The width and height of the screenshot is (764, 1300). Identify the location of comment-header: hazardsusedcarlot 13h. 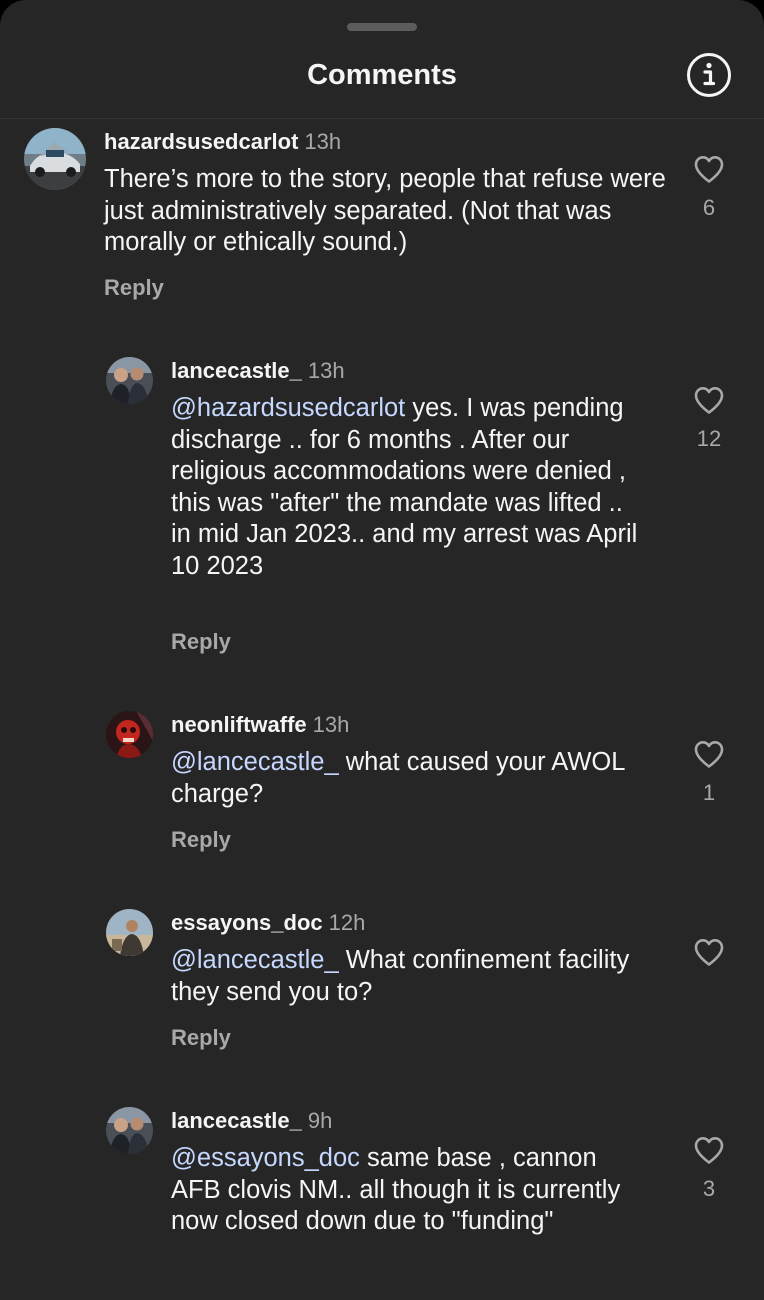
(222, 142).